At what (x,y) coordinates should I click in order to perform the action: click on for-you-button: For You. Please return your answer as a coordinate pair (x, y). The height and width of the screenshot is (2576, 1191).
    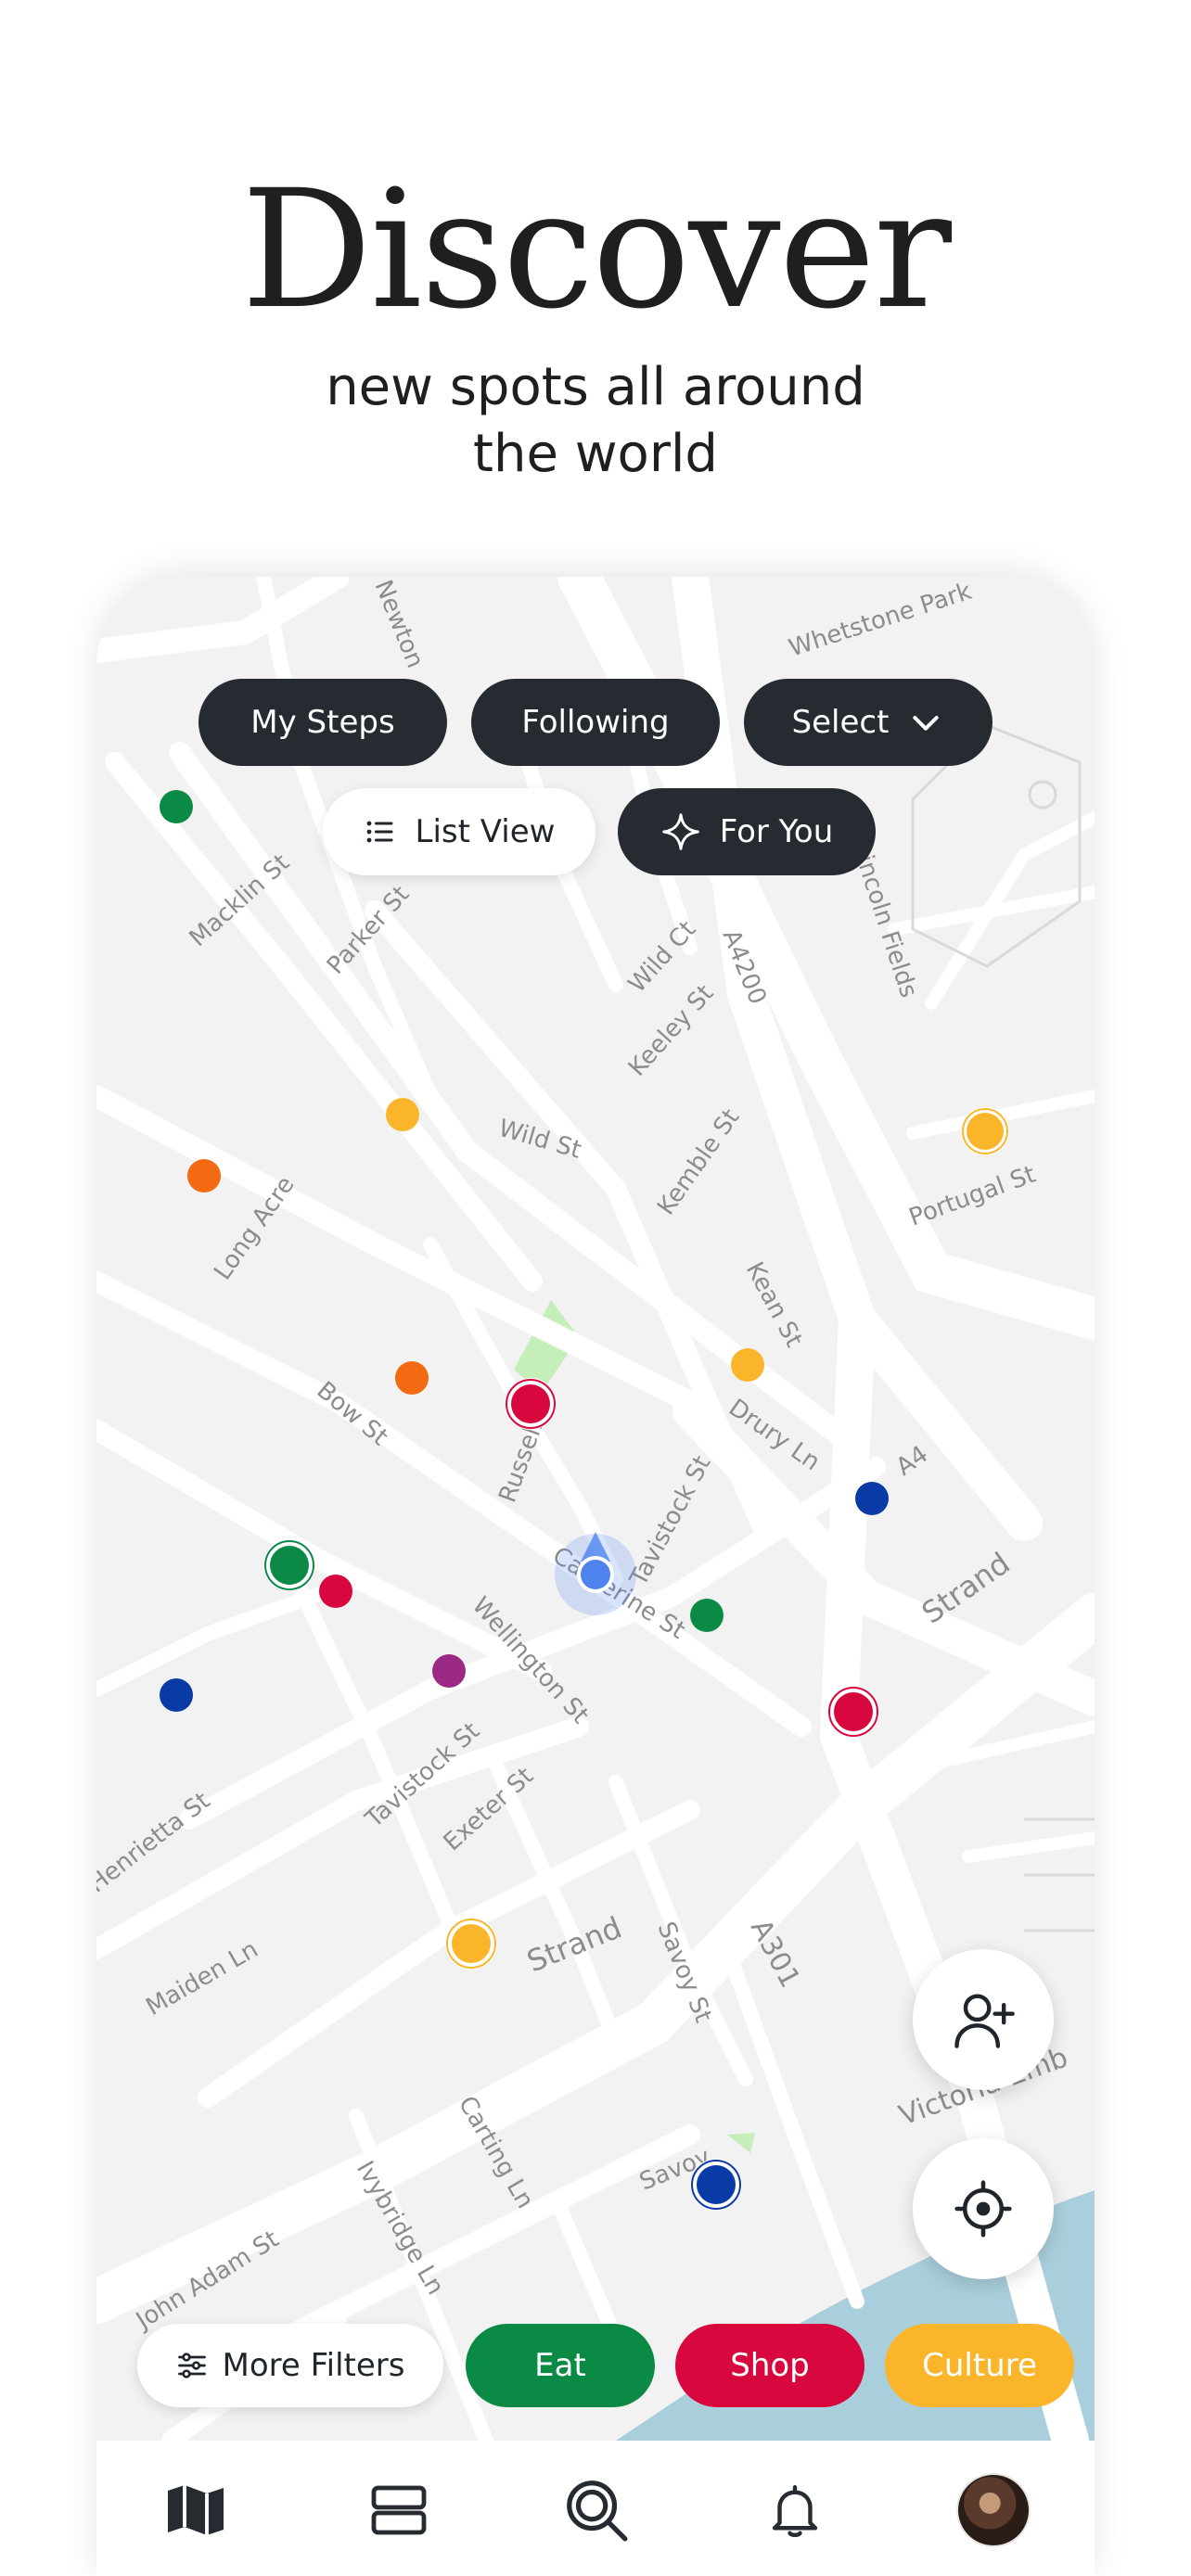
    Looking at the image, I should click on (747, 831).